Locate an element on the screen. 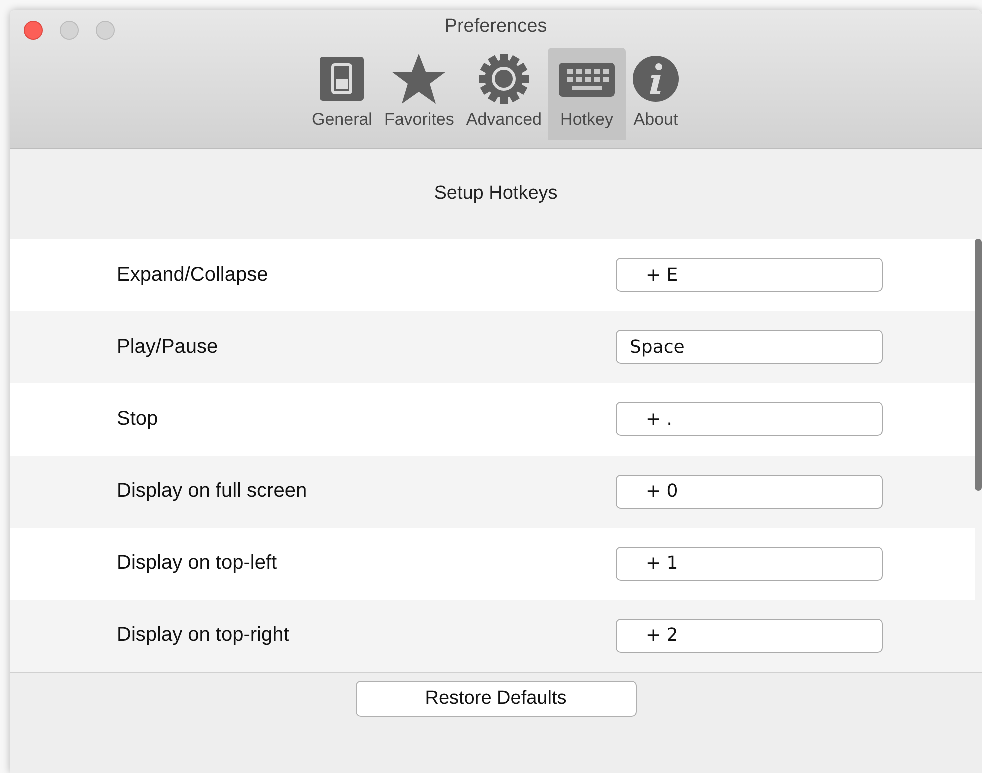  hotkey-label: Display on top-right is located at coordinates (203, 636).